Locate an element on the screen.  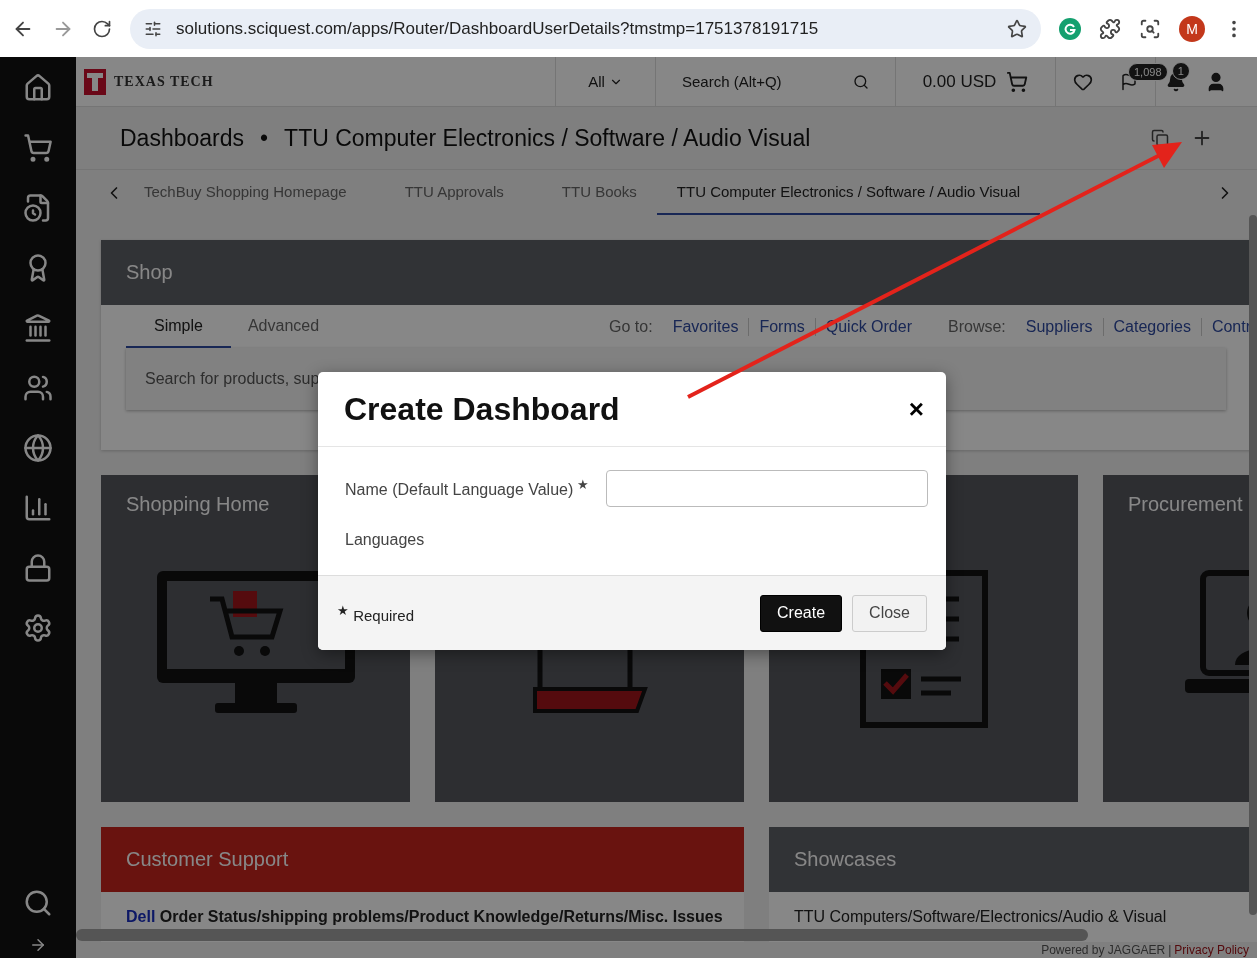
dialog-title: Create Dashboard is located at coordinates (482, 409).